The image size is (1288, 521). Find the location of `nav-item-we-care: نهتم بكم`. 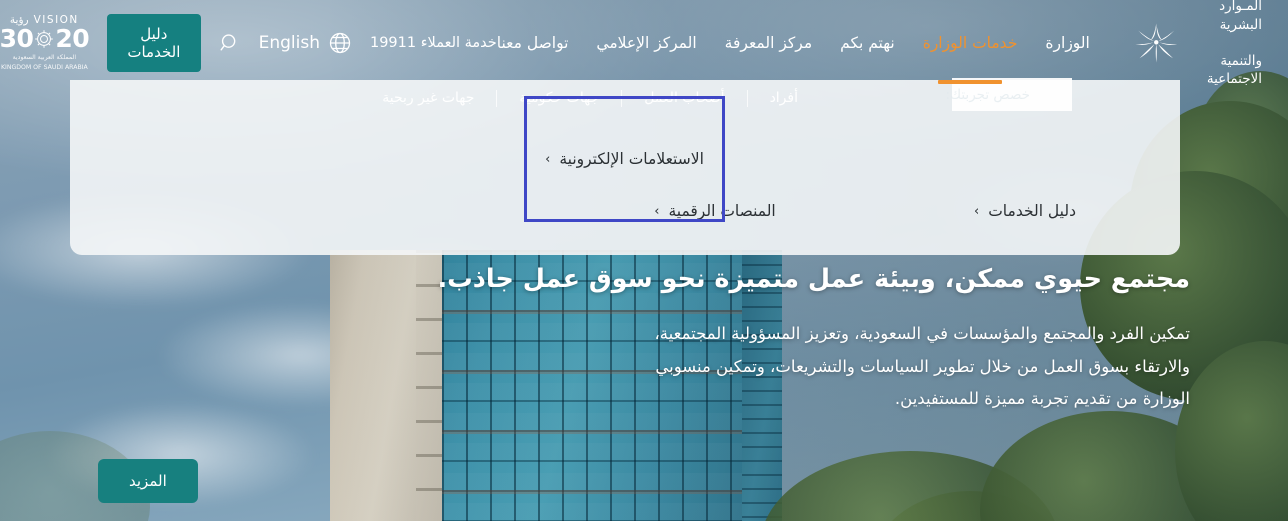

nav-item-we-care: نهتم بكم is located at coordinates (867, 43).